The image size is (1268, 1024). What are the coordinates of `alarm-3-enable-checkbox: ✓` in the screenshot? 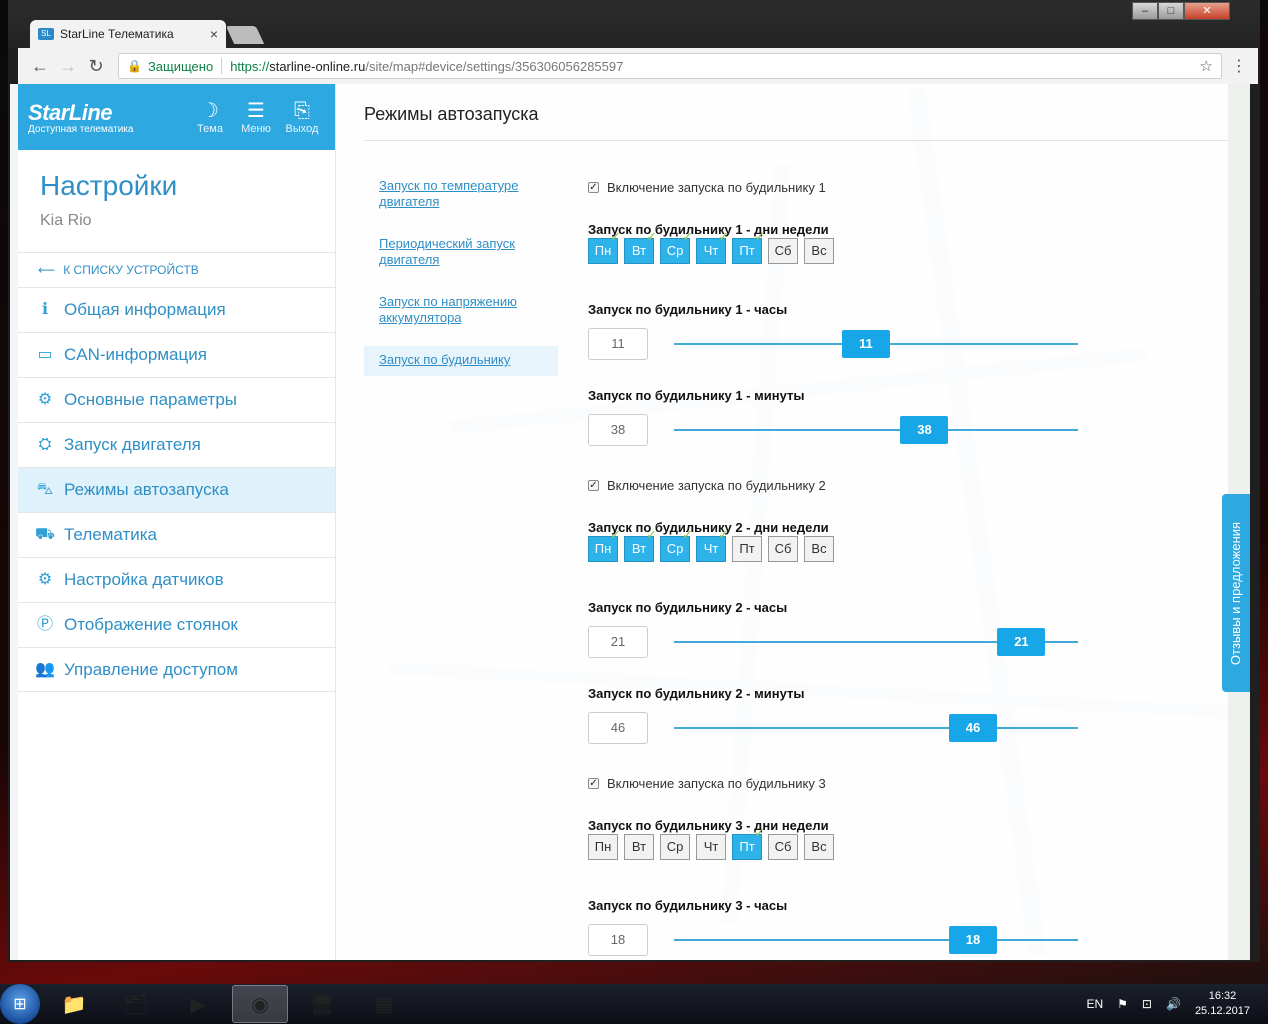 It's located at (593, 783).